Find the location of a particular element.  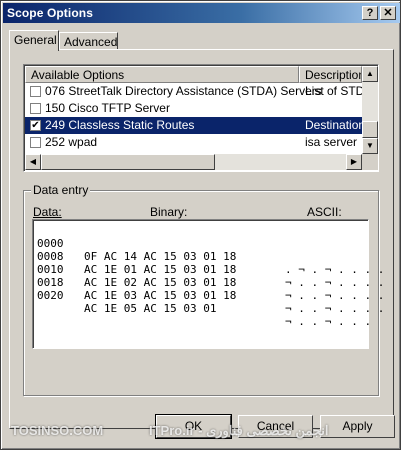

data-row-hex: AC 1E 05 AC 15 03 01 is located at coordinates (150, 308).